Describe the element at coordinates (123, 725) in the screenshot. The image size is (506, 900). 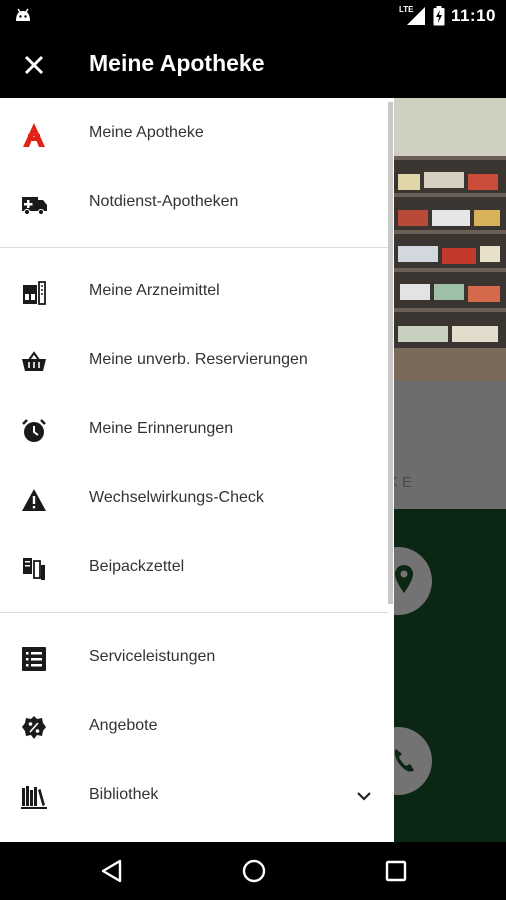
I see `drawer-item-label: Angebote` at that location.